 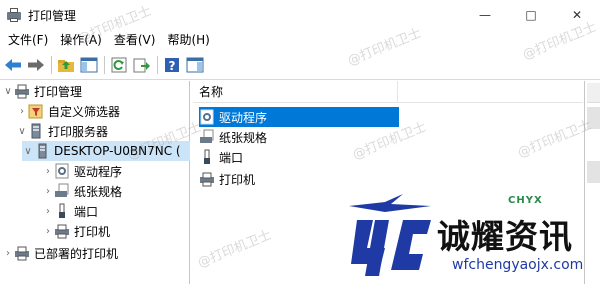 I want to click on refresh-icon, so click(x=119, y=65).